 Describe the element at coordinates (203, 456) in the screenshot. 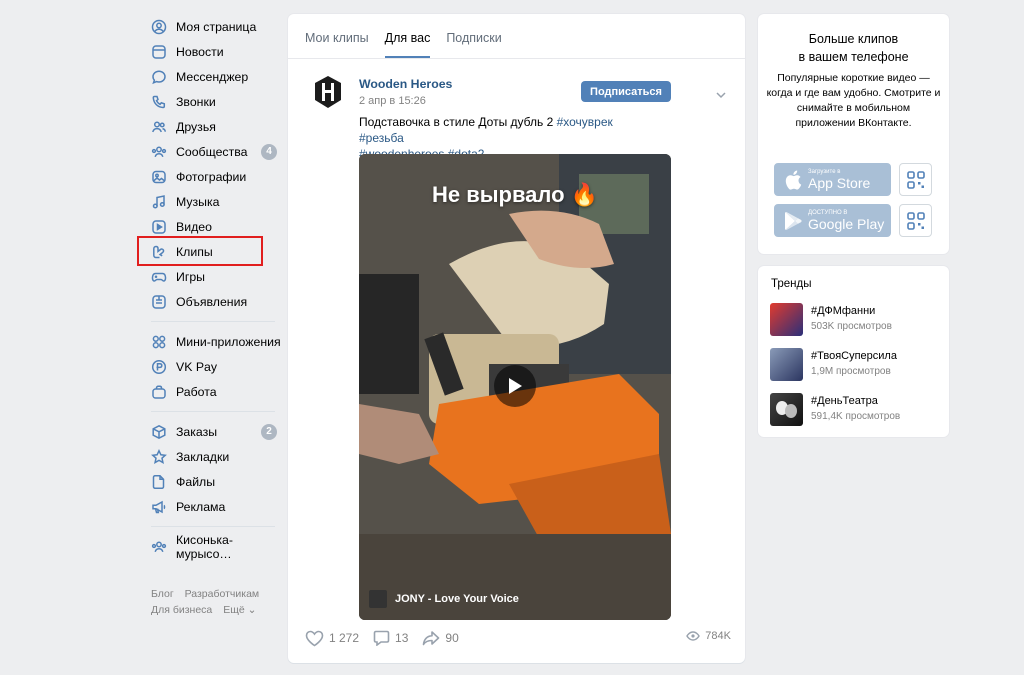

I see `sidebar-item-label: Закладки` at that location.